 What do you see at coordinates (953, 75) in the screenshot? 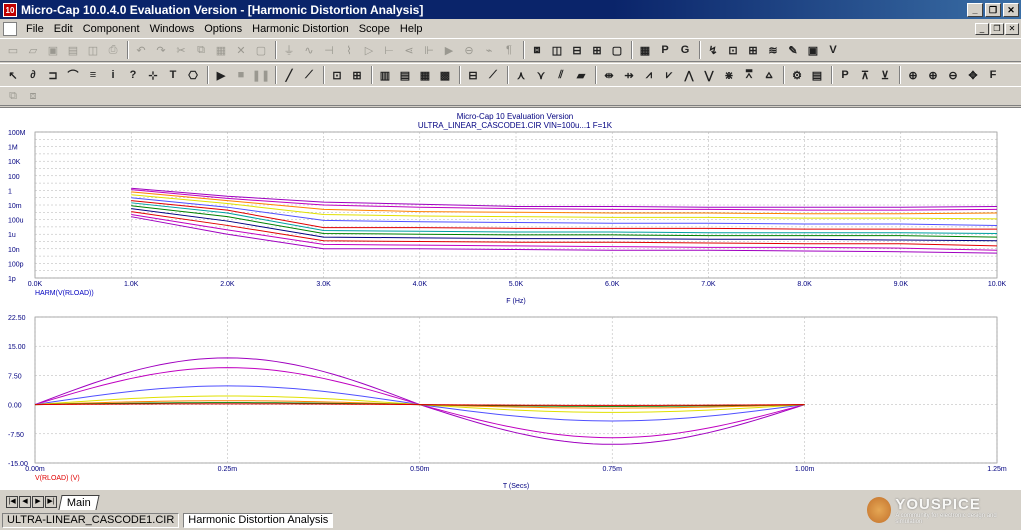
I see `zoom-out-icon: ⊖` at bounding box center [953, 75].